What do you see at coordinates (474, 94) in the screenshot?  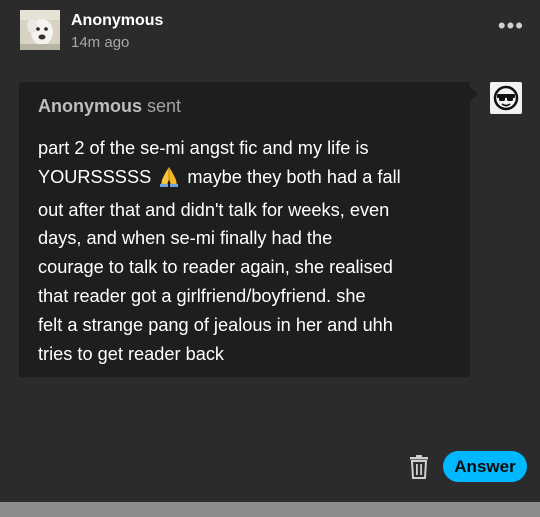 I see `ask-bubble-tail` at bounding box center [474, 94].